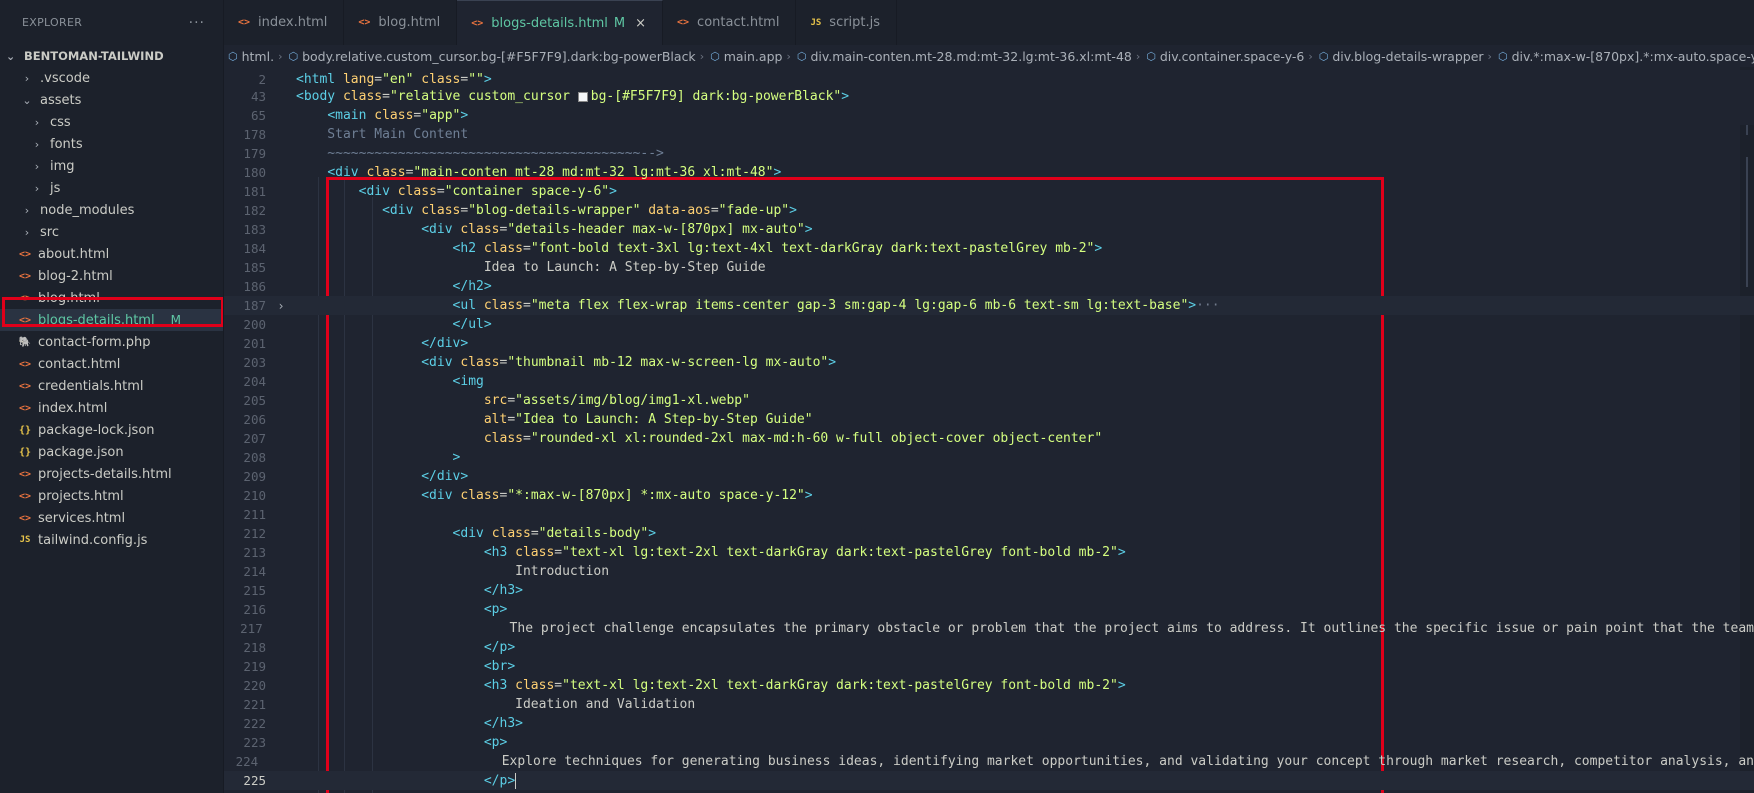  Describe the element at coordinates (989, 476) in the screenshot. I see `code-line: 209 </div>` at that location.